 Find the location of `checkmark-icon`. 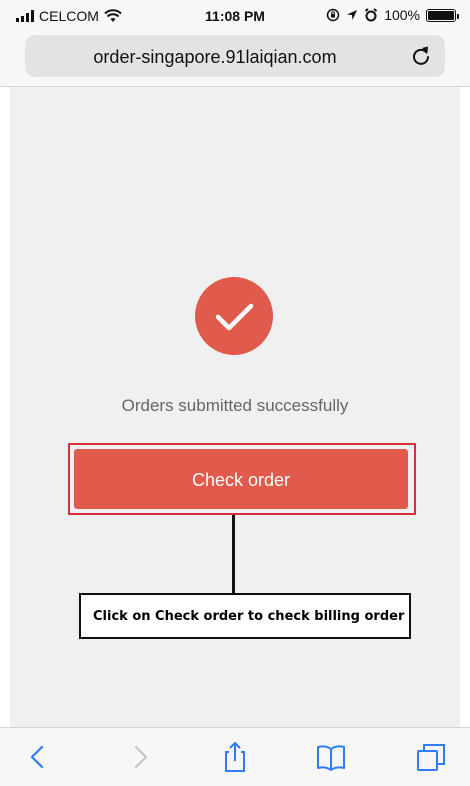

checkmark-icon is located at coordinates (234, 317).